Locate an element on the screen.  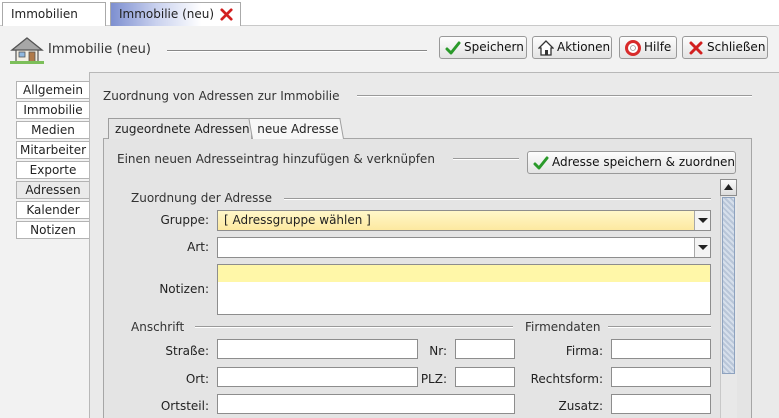
house-icon is located at coordinates (27, 50).